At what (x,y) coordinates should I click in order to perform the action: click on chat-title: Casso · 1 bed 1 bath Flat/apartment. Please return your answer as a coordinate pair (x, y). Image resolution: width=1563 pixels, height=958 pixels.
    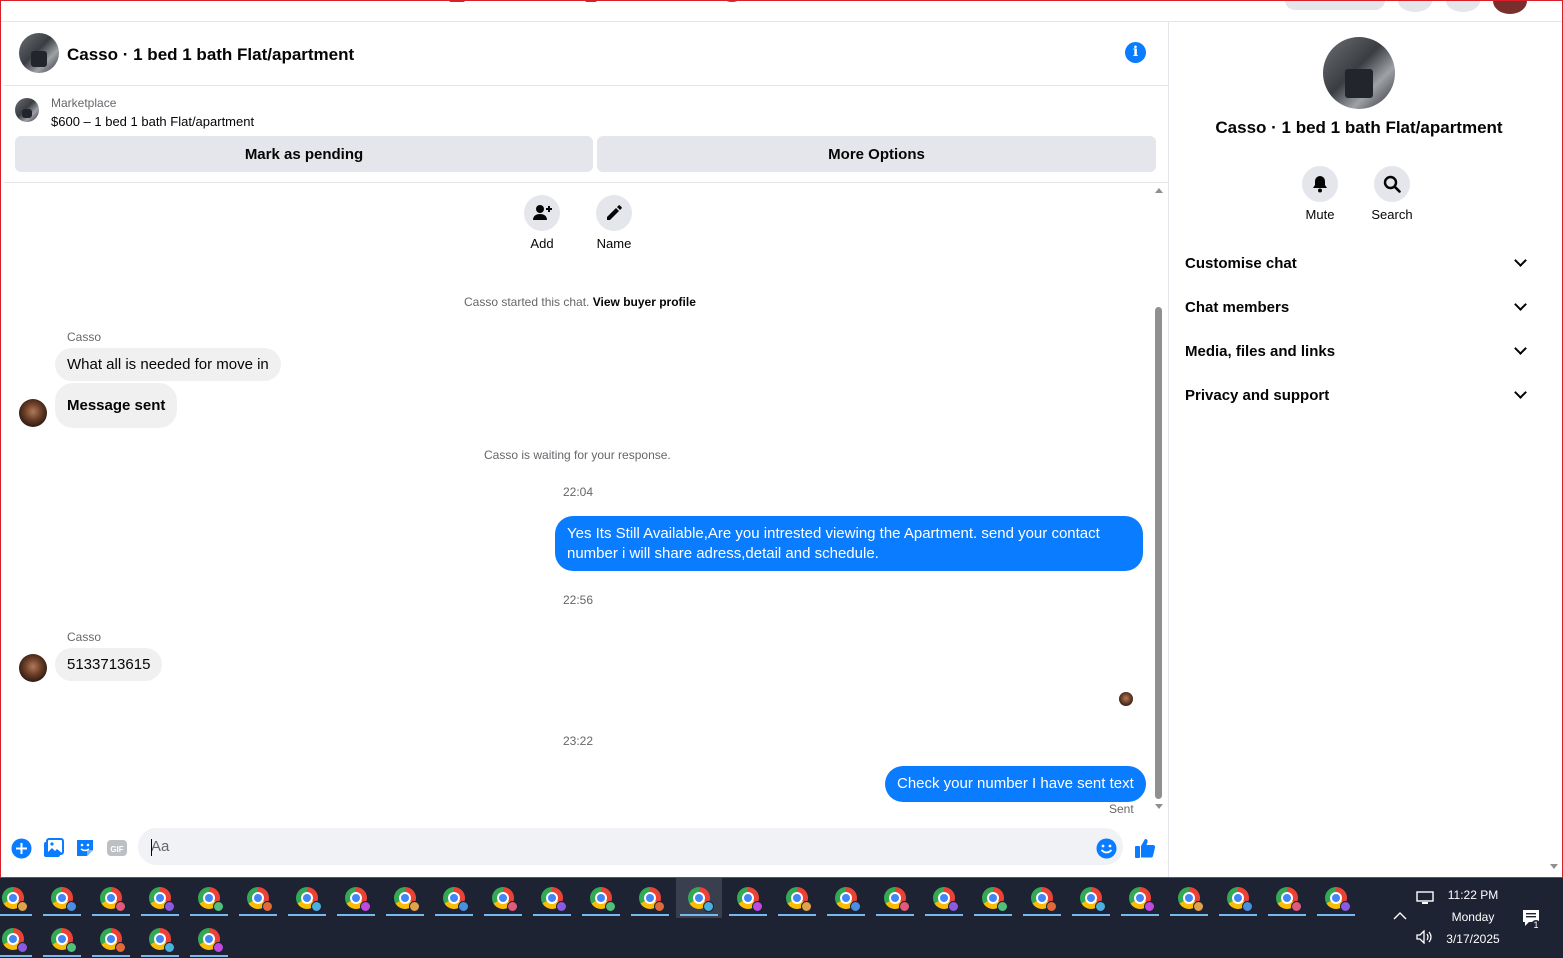
    Looking at the image, I should click on (210, 55).